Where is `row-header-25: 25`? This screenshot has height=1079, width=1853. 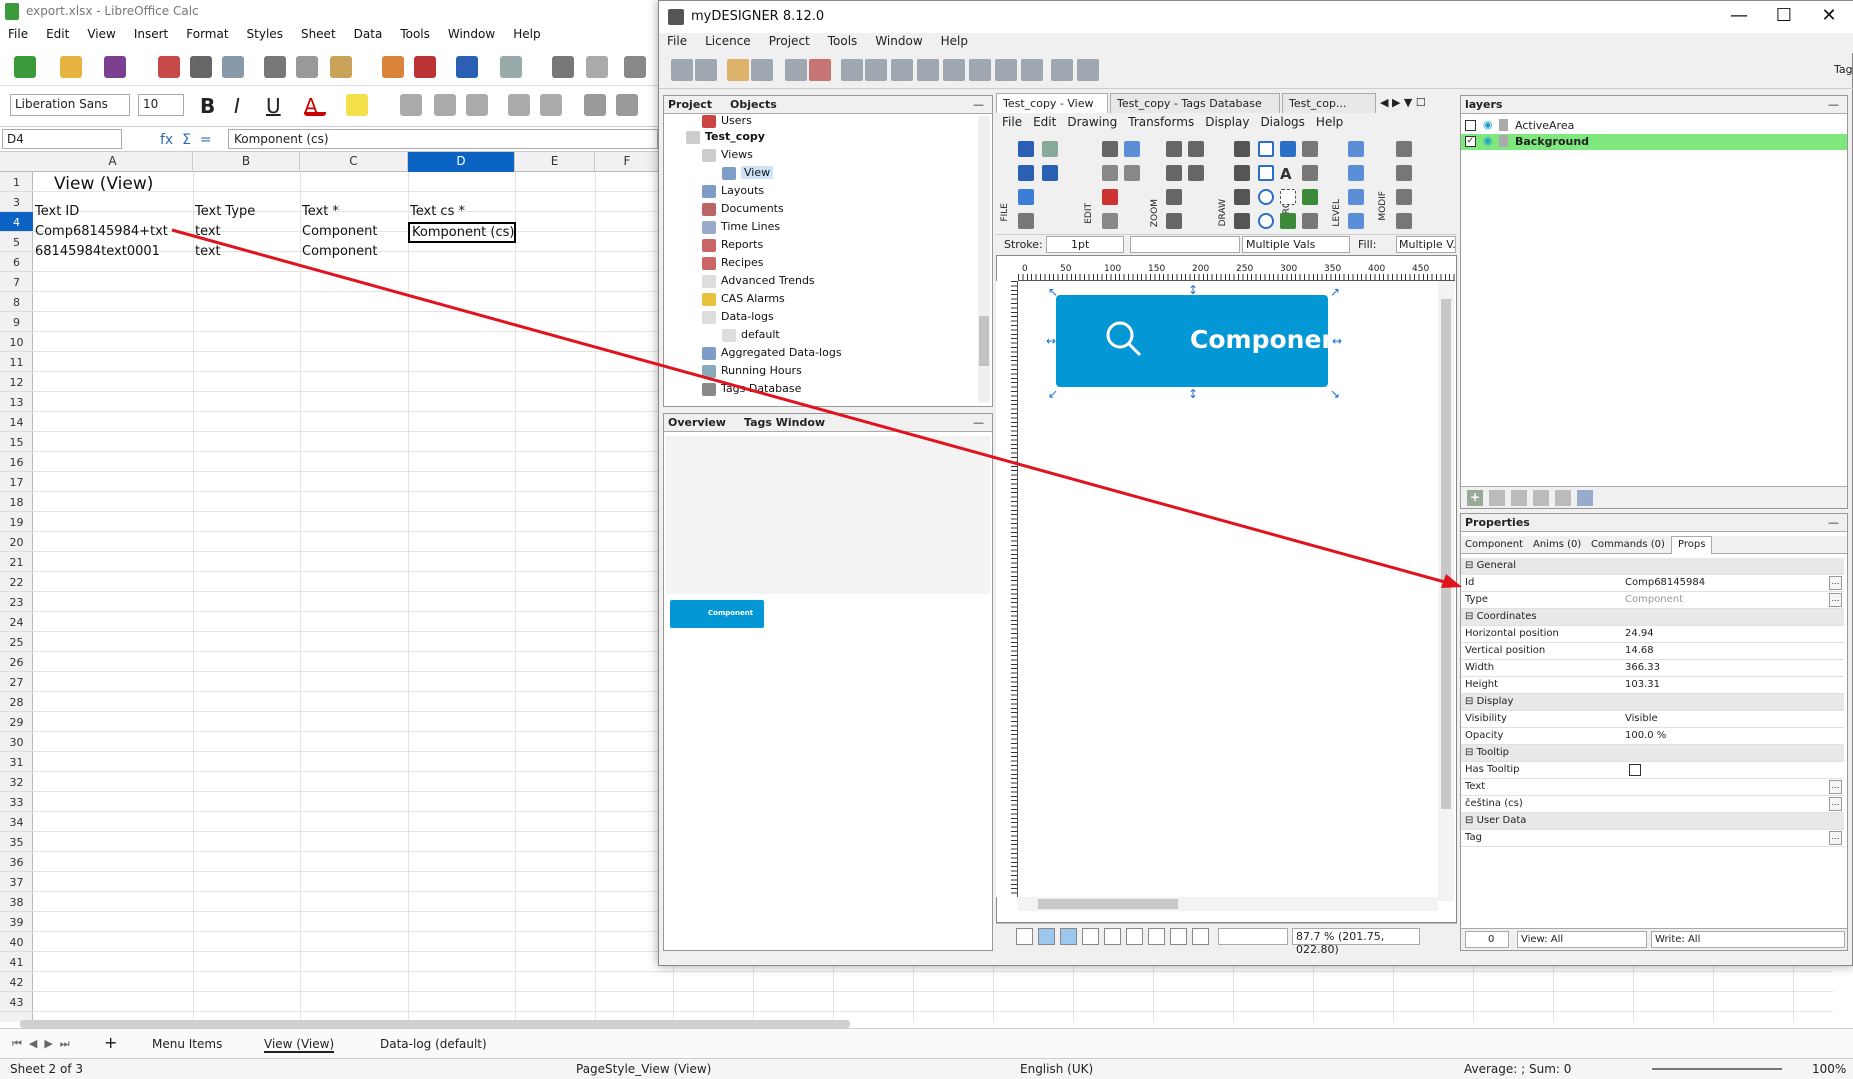 row-header-25: 25 is located at coordinates (16, 642).